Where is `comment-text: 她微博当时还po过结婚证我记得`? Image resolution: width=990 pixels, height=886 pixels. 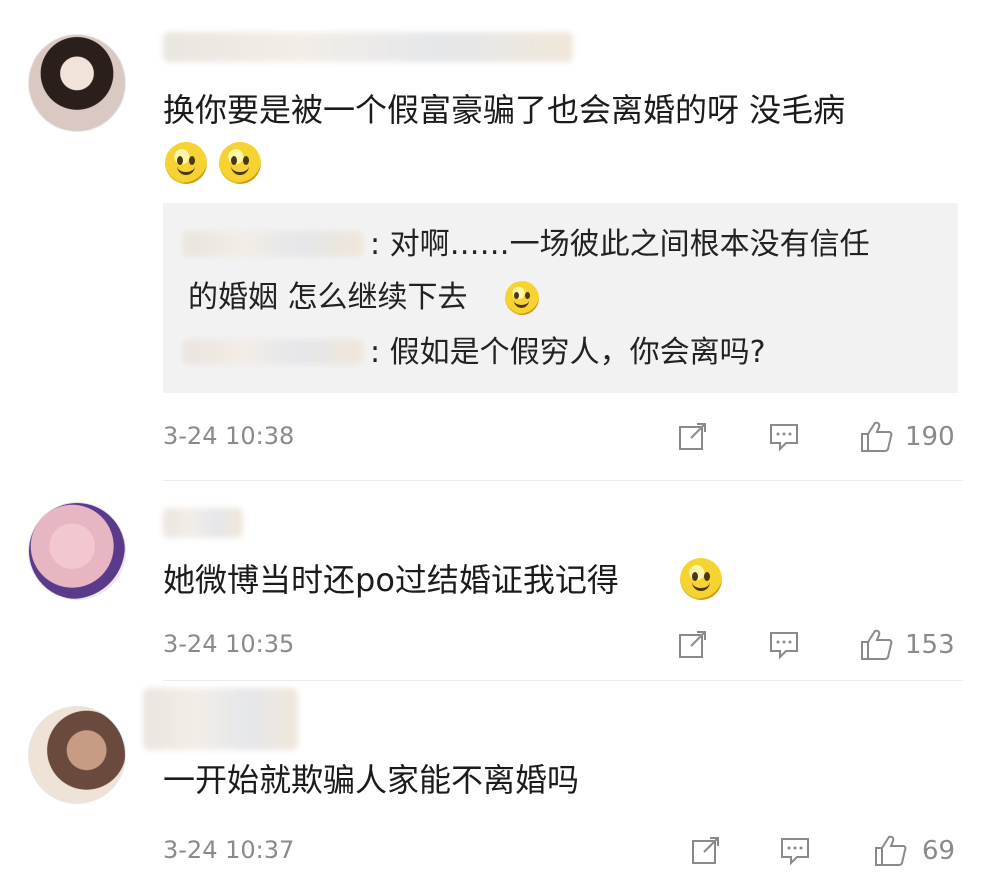
comment-text: 她微博当时还po过结婚证我记得 is located at coordinates (391, 580).